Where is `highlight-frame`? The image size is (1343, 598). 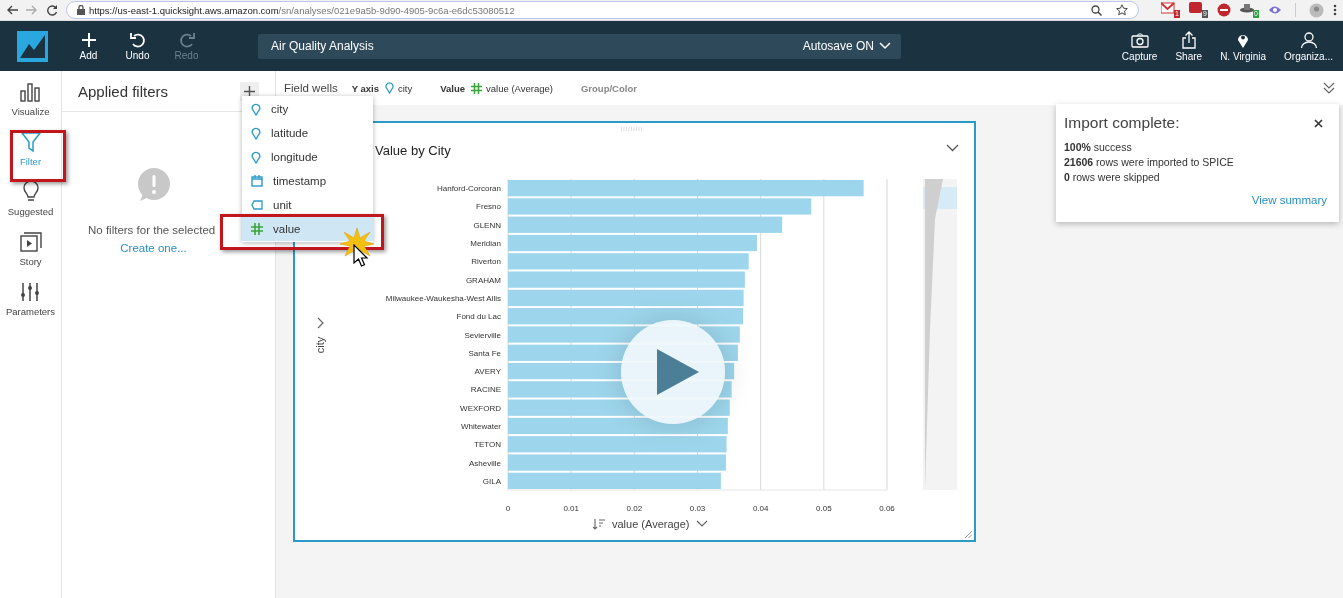 highlight-frame is located at coordinates (38, 156).